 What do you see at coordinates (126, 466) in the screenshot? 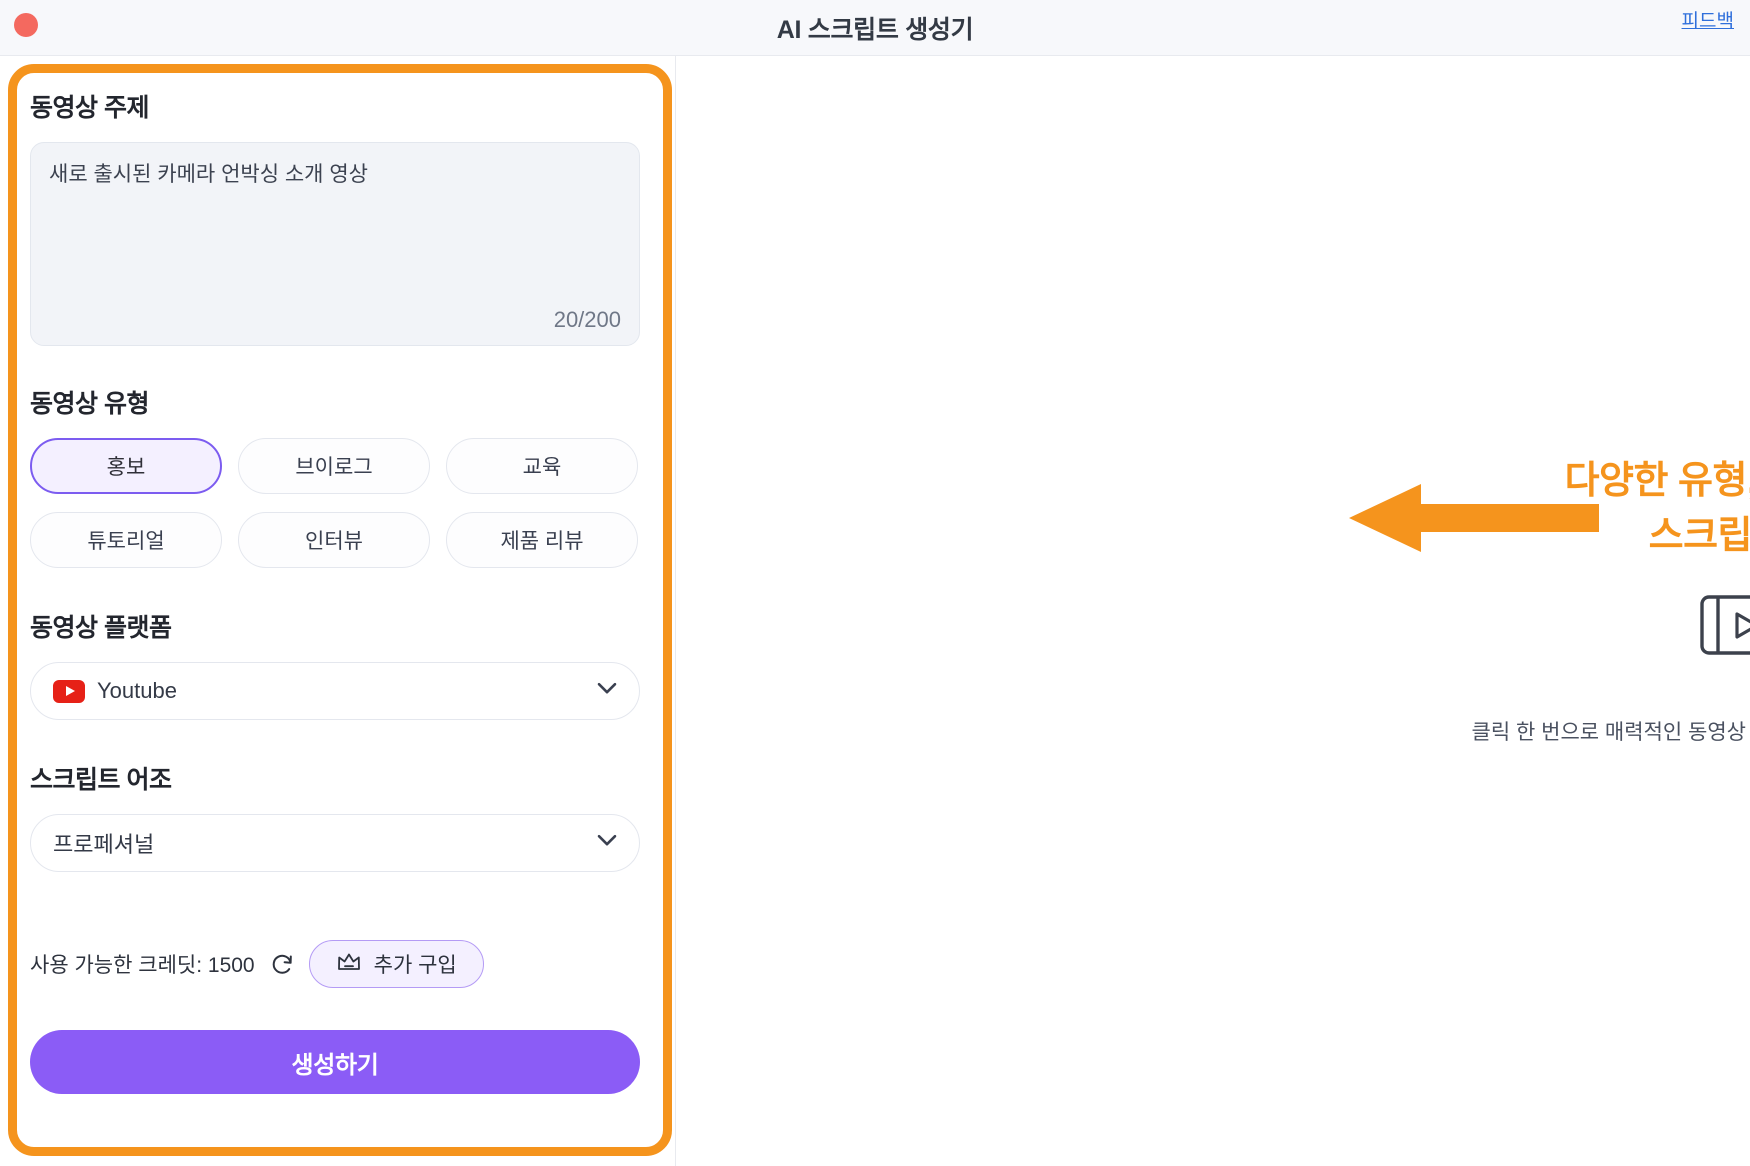
I see `video-type-chip-promo: 홍보` at bounding box center [126, 466].